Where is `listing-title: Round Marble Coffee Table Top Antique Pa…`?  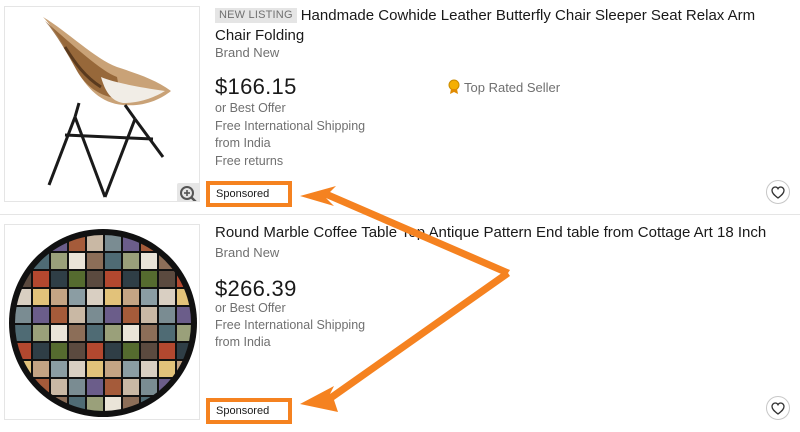 listing-title: Round Marble Coffee Table Top Antique Pa… is located at coordinates (497, 233).